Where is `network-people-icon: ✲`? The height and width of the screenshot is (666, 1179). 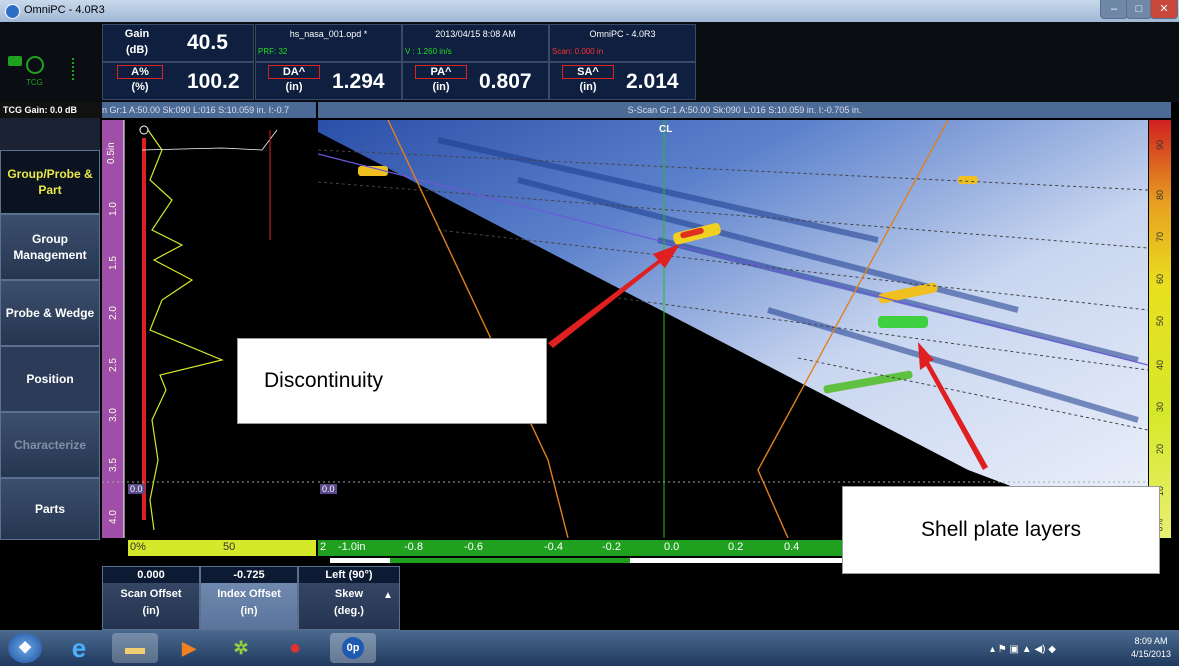 network-people-icon: ✲ is located at coordinates (241, 648).